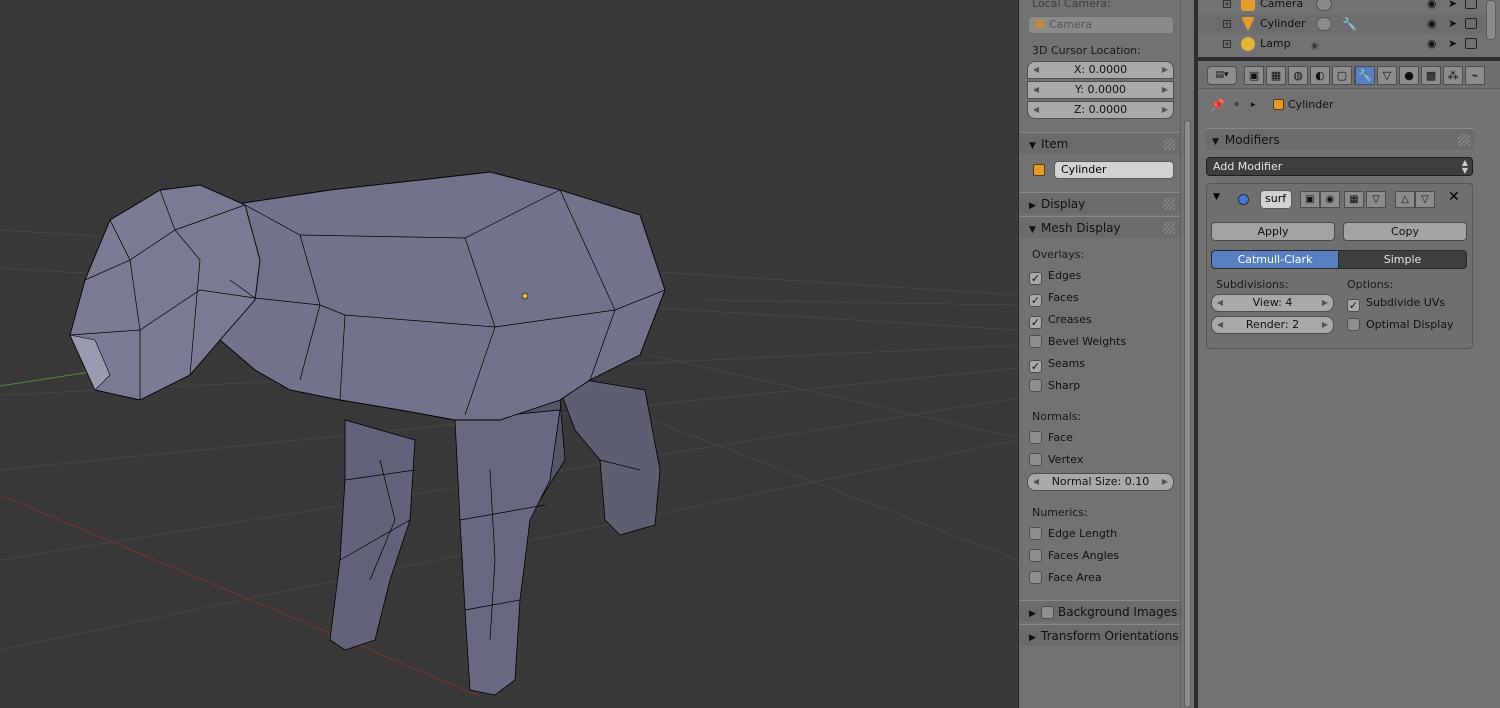  I want to click on object-name-field: Cylinder, so click(1114, 170).